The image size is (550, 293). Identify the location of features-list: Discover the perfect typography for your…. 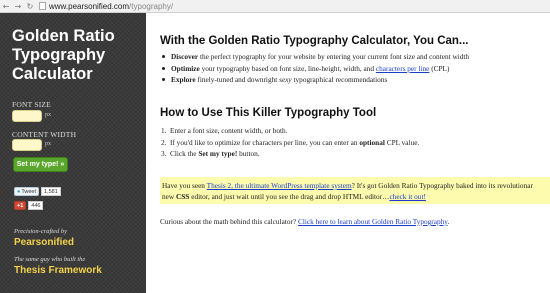
(355, 68).